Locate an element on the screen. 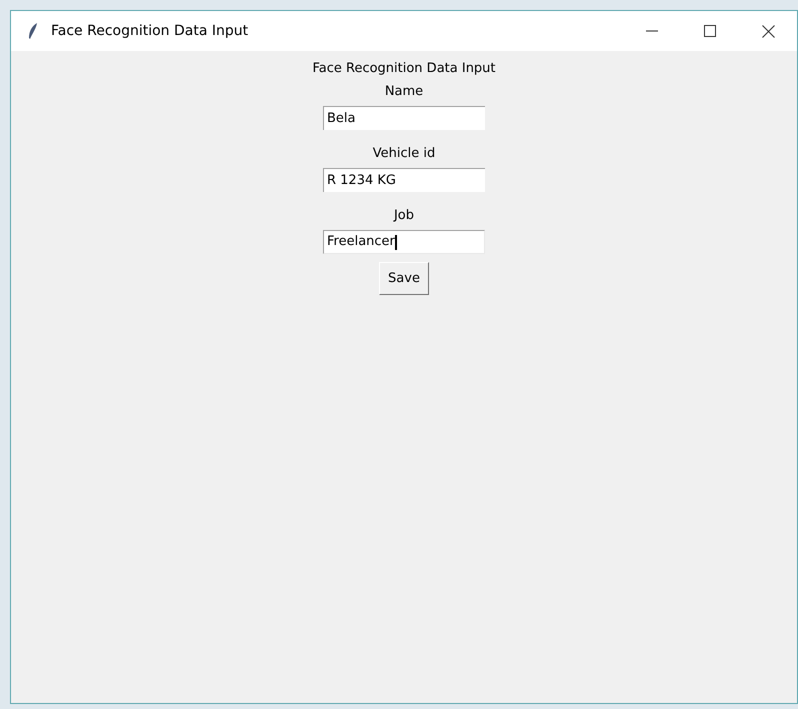  field-label: Job is located at coordinates (404, 216).